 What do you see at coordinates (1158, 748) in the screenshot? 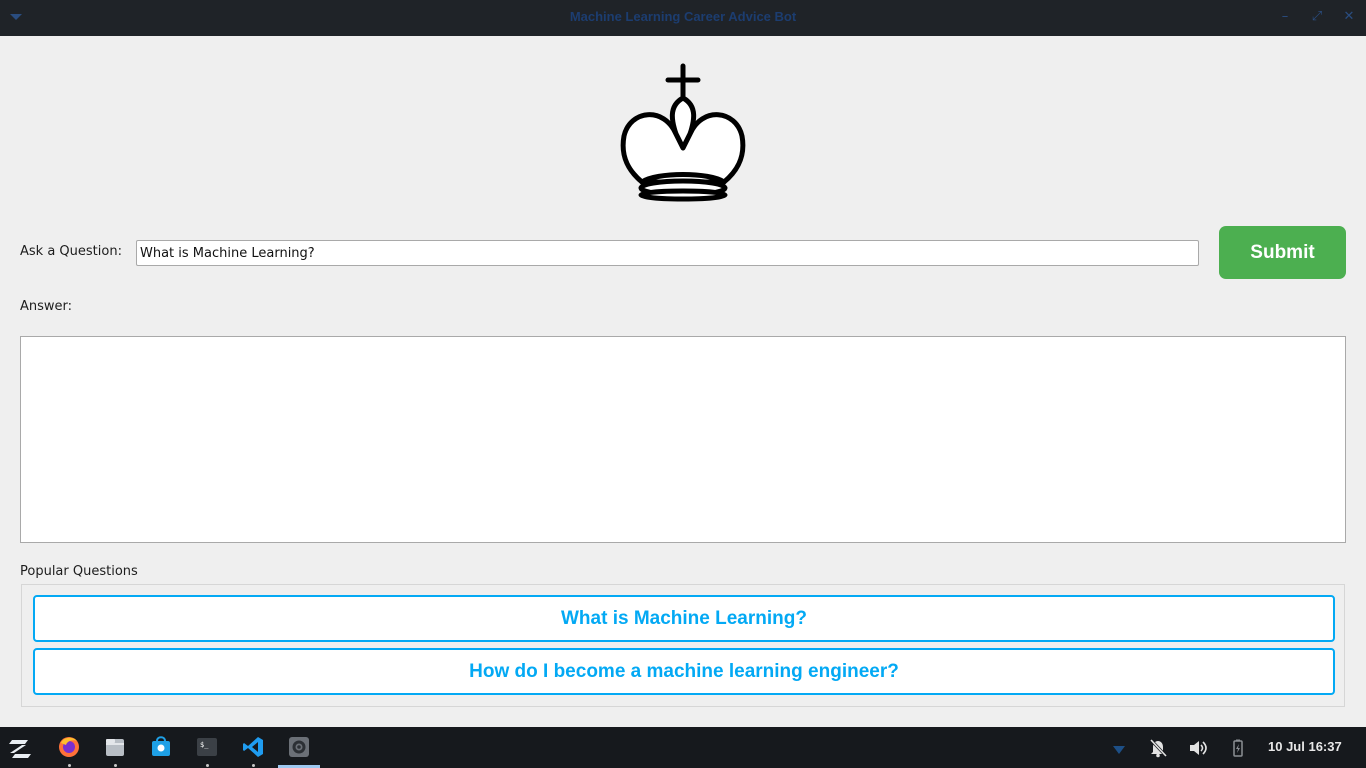
I see `notifications-off-icon` at bounding box center [1158, 748].